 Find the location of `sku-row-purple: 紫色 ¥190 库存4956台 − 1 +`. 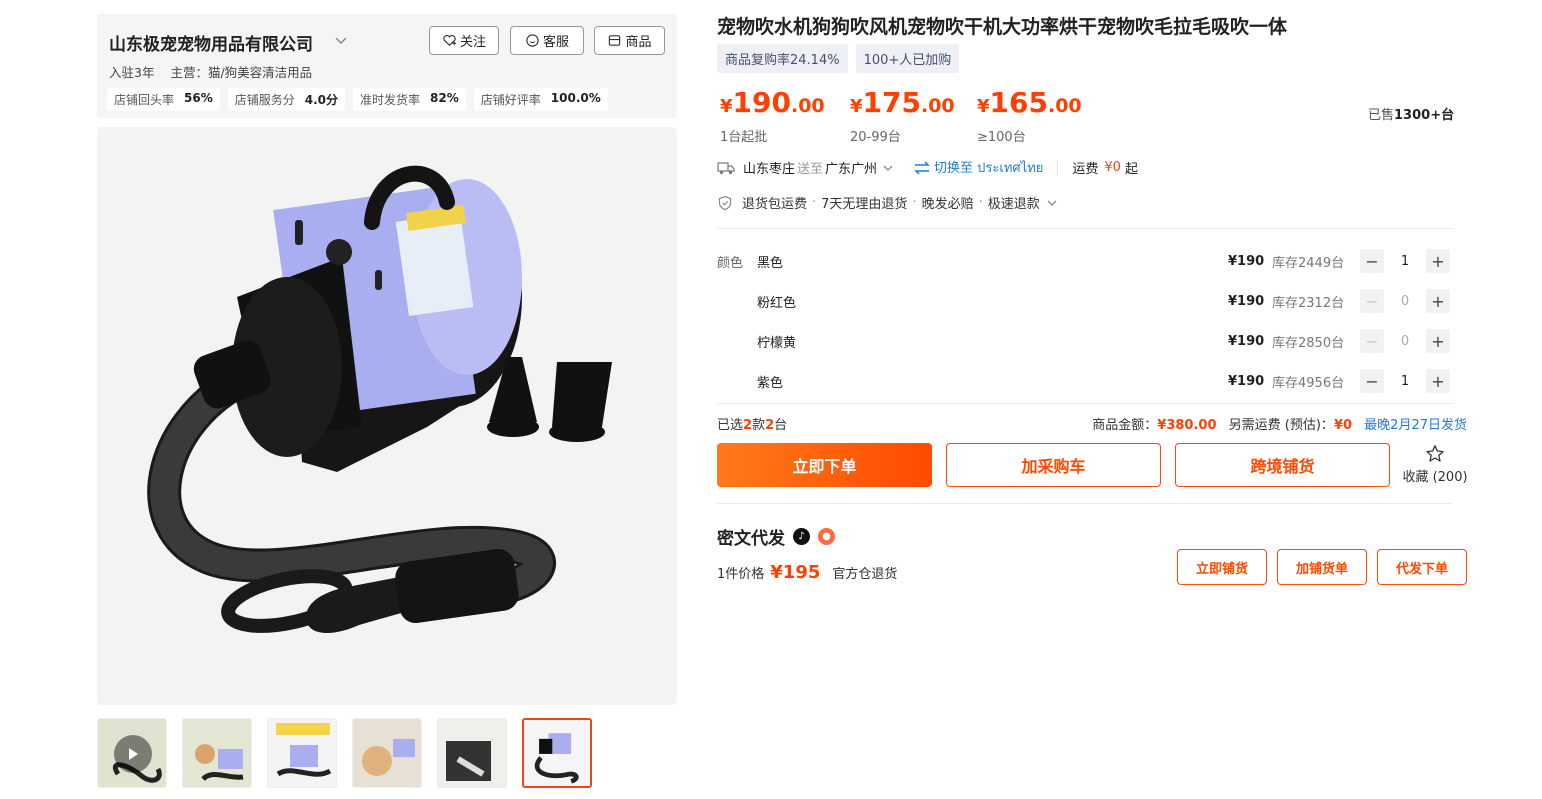

sku-row-purple: 紫色 ¥190 库存4956台 − 1 + is located at coordinates (1103, 381).